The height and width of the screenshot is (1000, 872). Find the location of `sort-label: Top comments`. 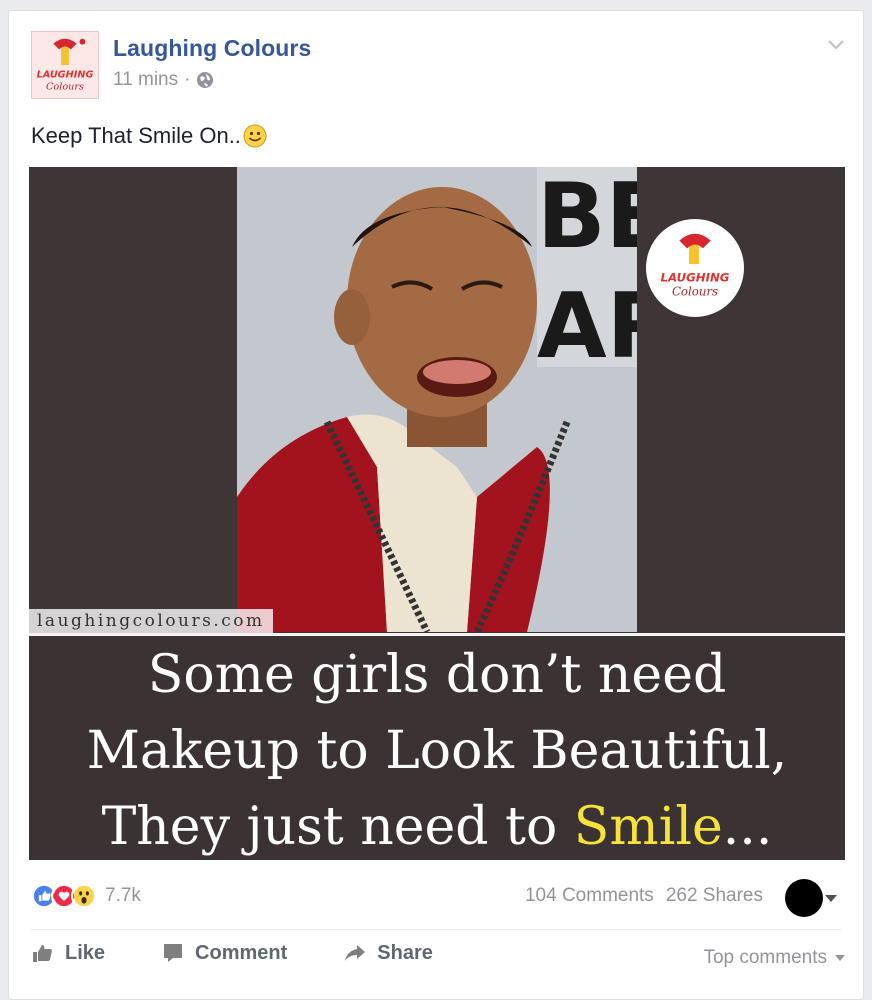

sort-label: Top comments is located at coordinates (765, 957).